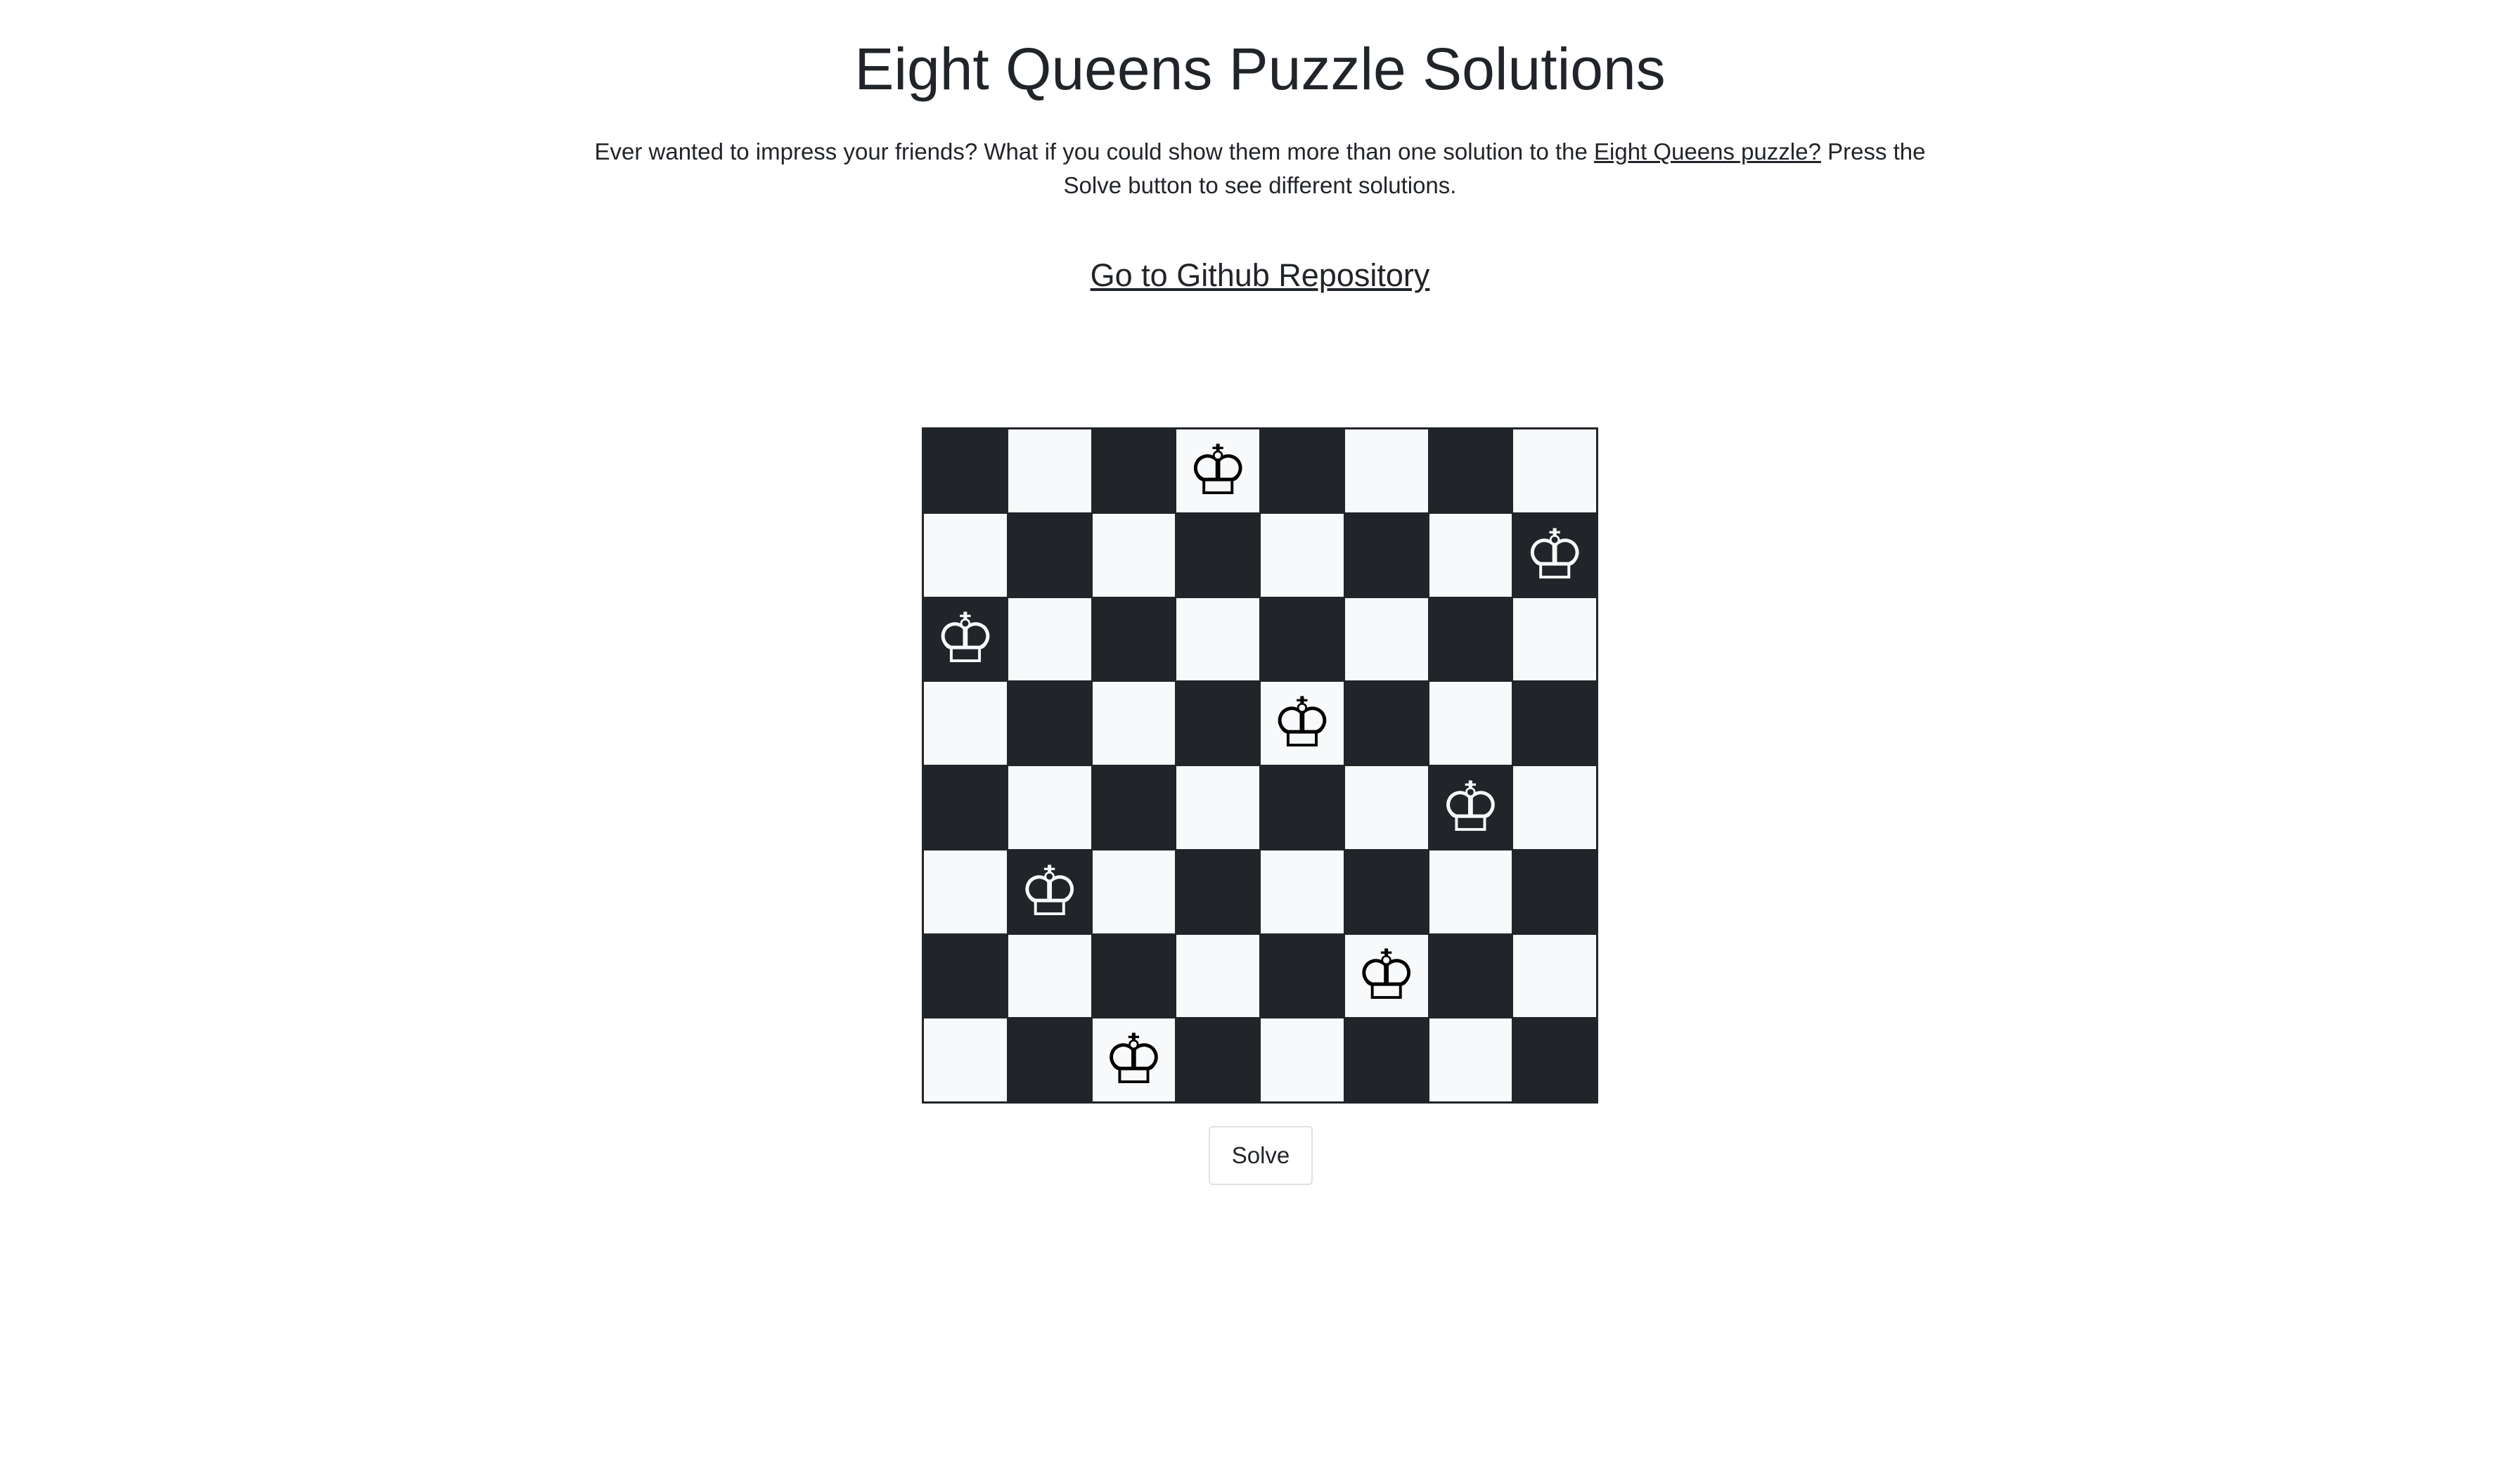 This screenshot has height=1462, width=2520. Describe the element at coordinates (1470, 471) in the screenshot. I see `board-square-r1-c7` at that location.